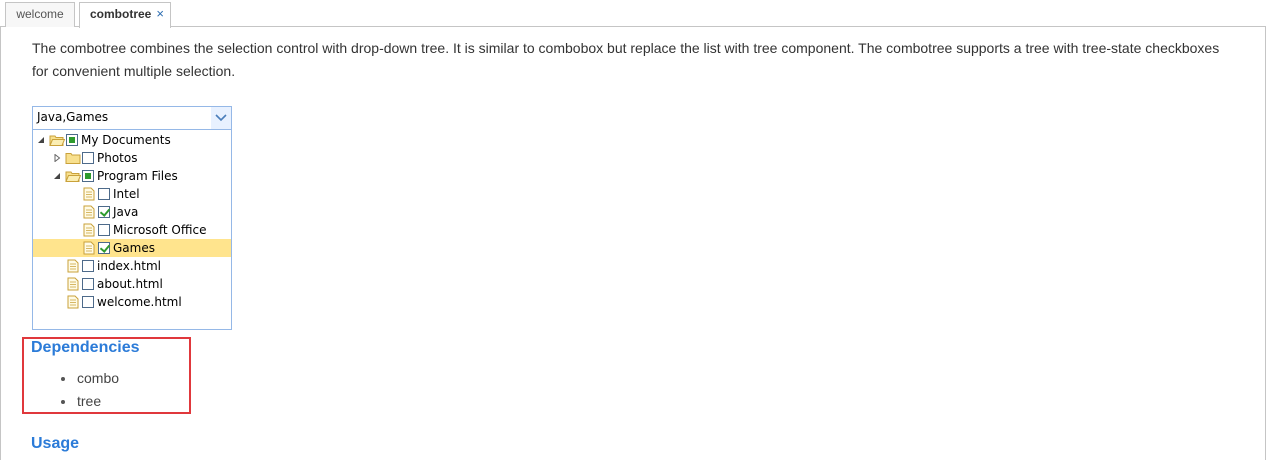 The image size is (1266, 460). What do you see at coordinates (126, 140) in the screenshot?
I see `tree-node-label: My Documents` at bounding box center [126, 140].